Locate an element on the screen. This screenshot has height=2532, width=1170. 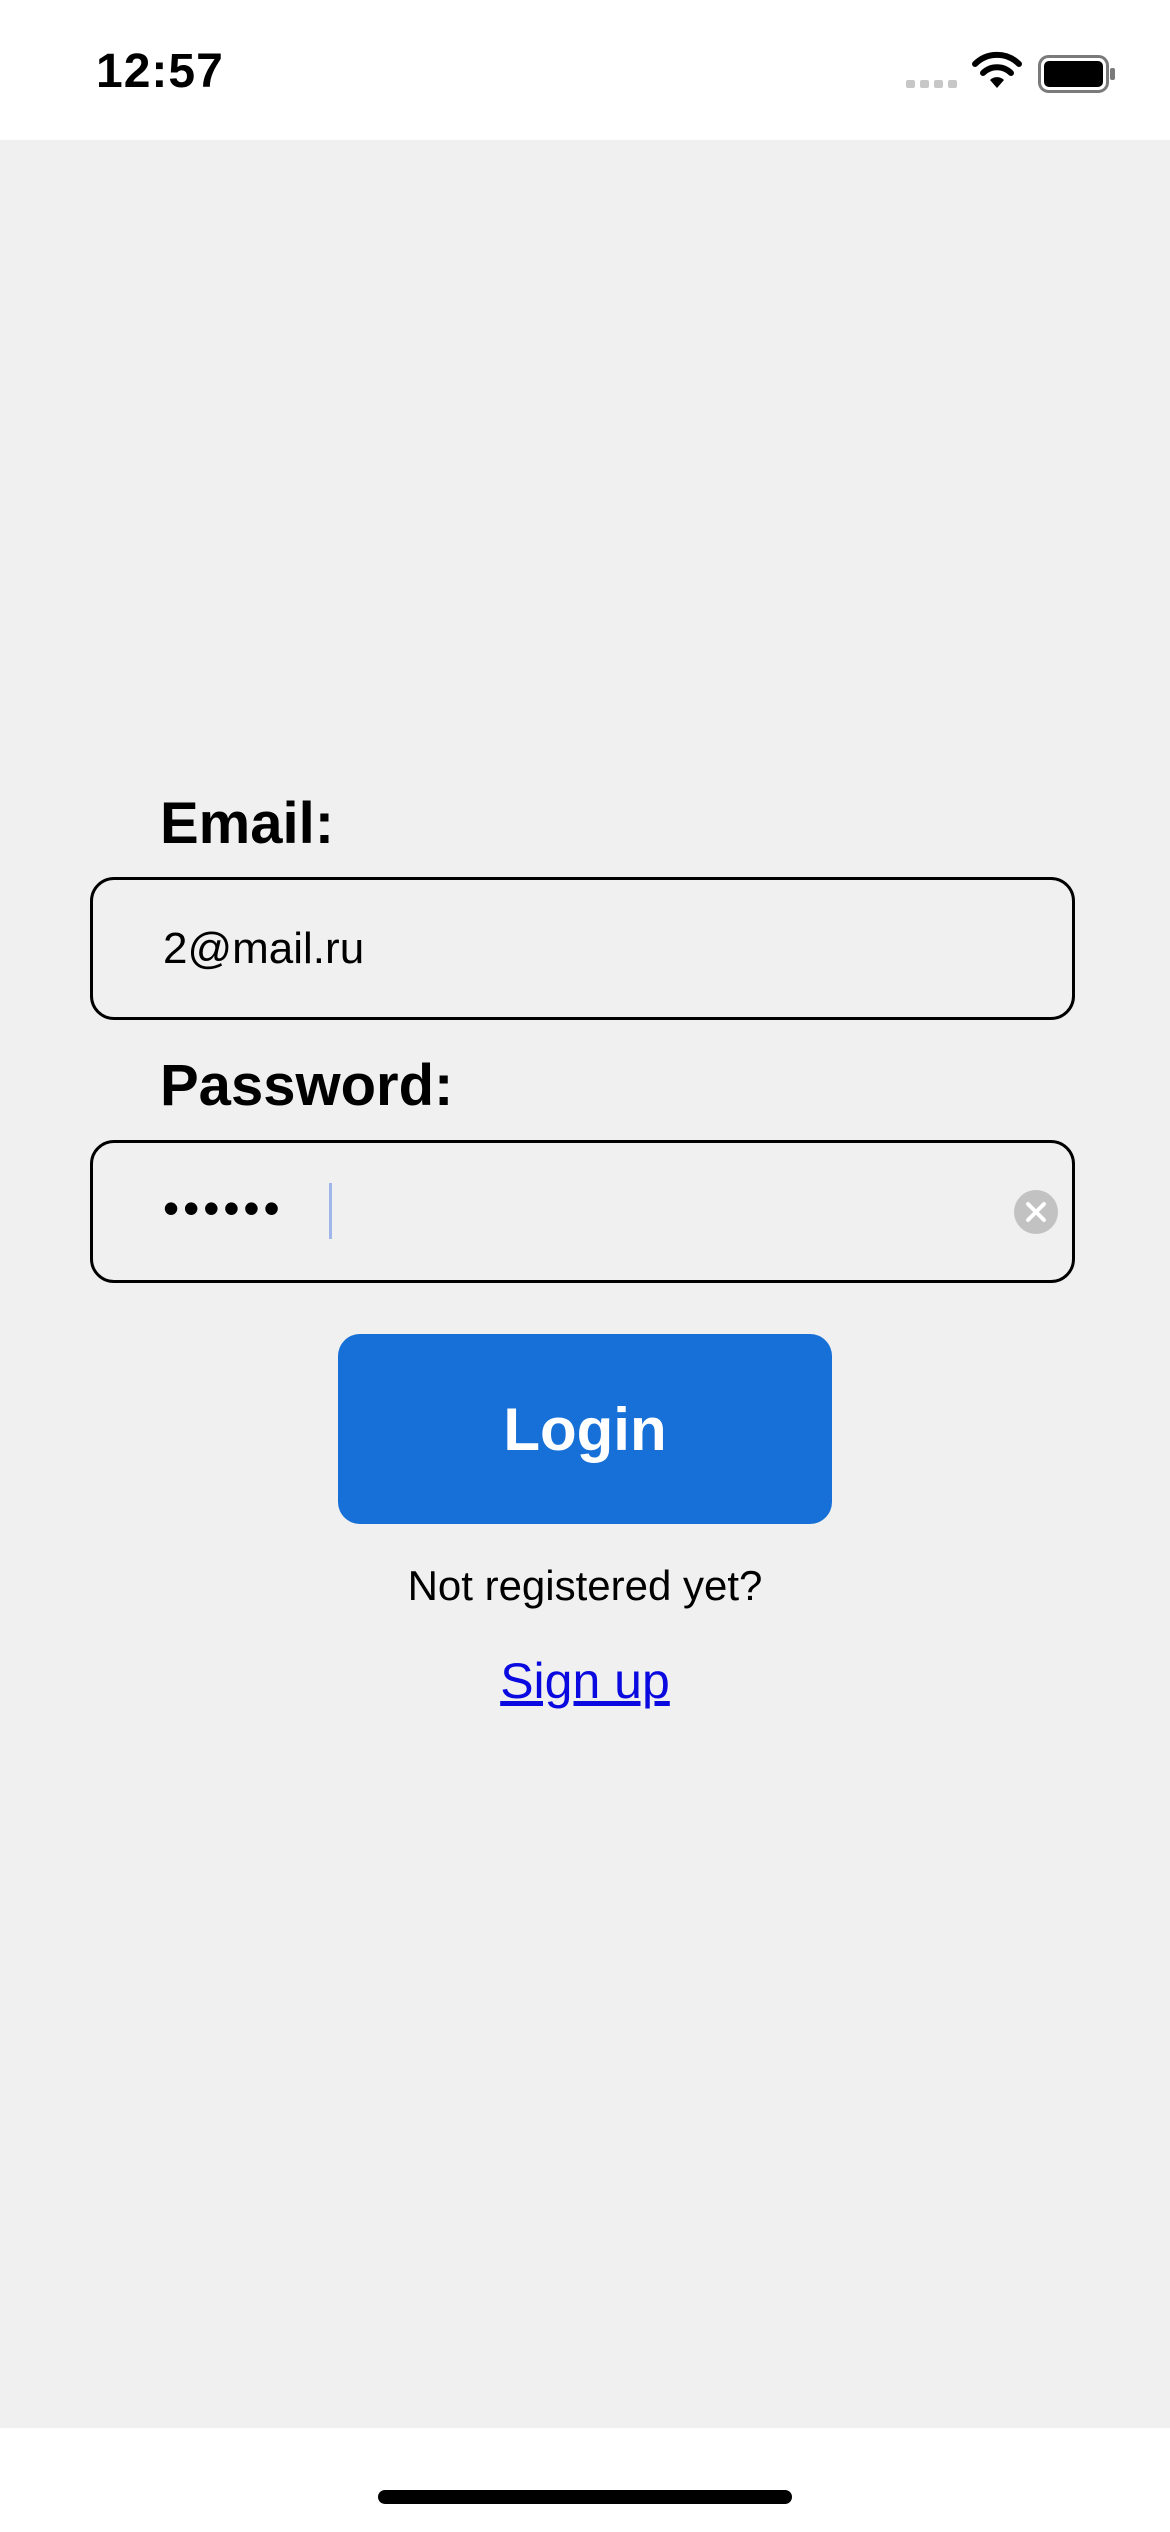
status-bar: 12:57 is located at coordinates (585, 70).